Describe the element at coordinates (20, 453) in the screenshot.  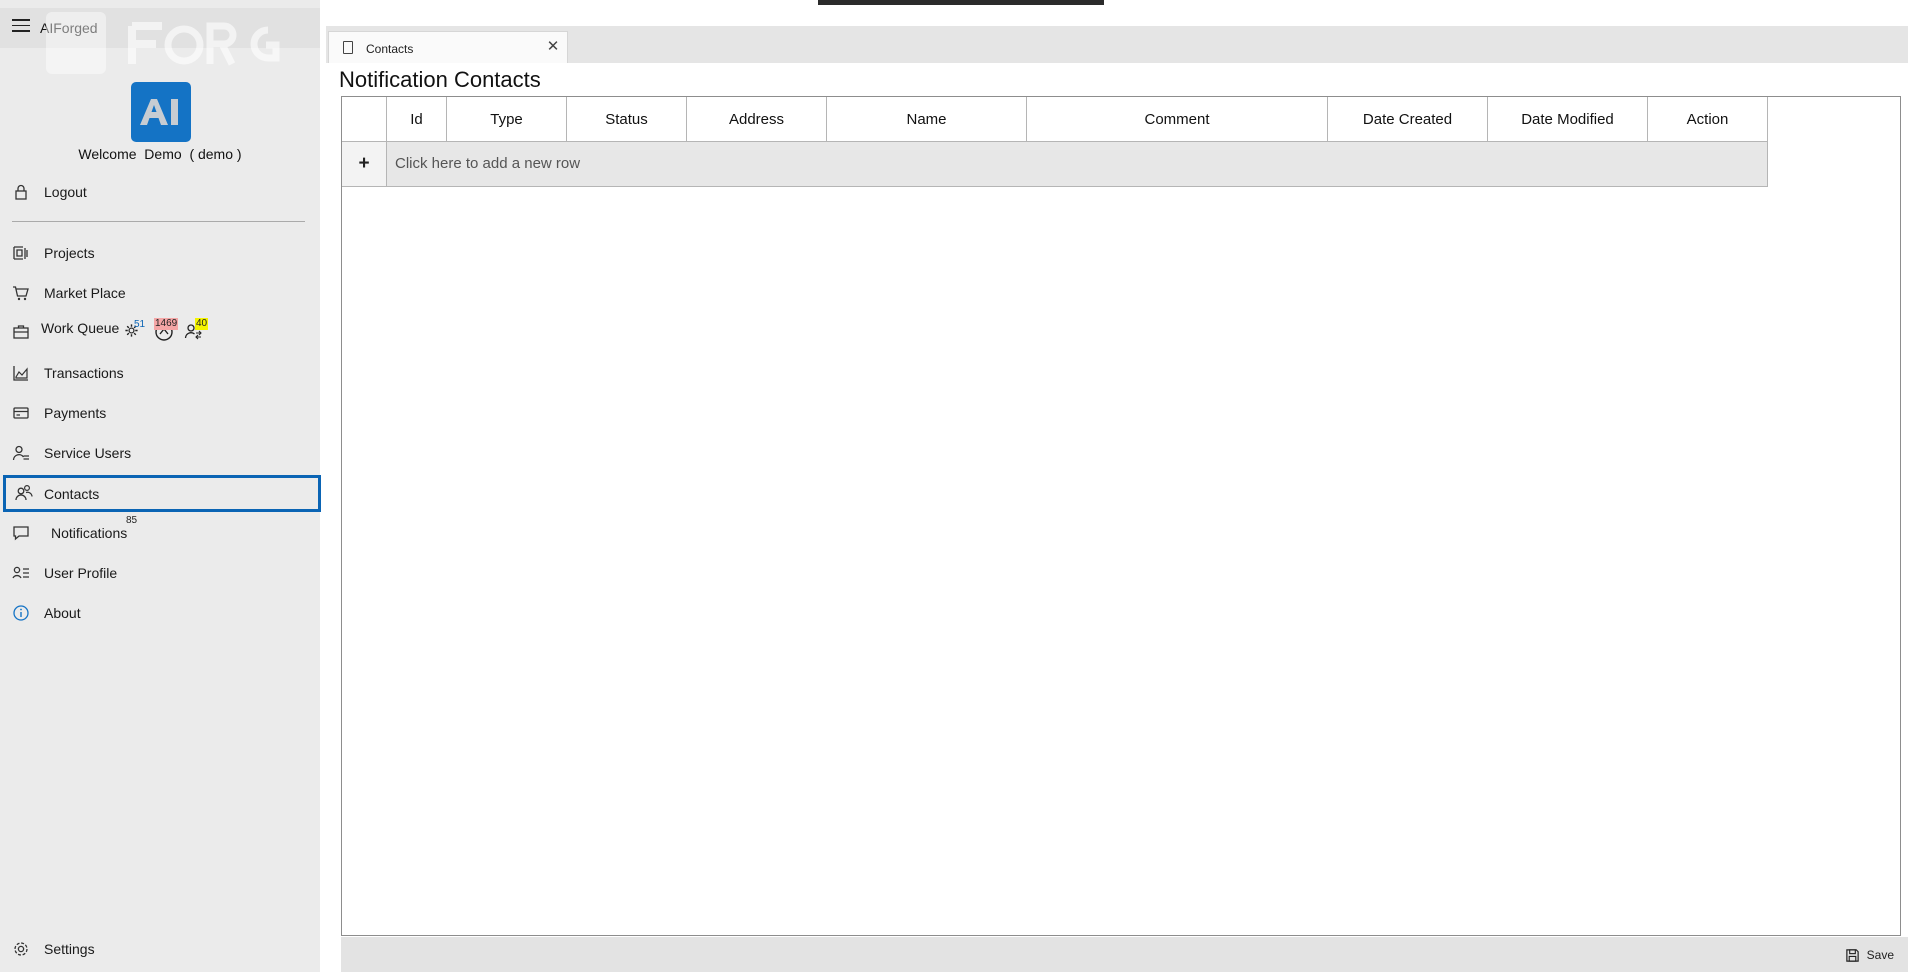
I see `service-user-icon` at that location.